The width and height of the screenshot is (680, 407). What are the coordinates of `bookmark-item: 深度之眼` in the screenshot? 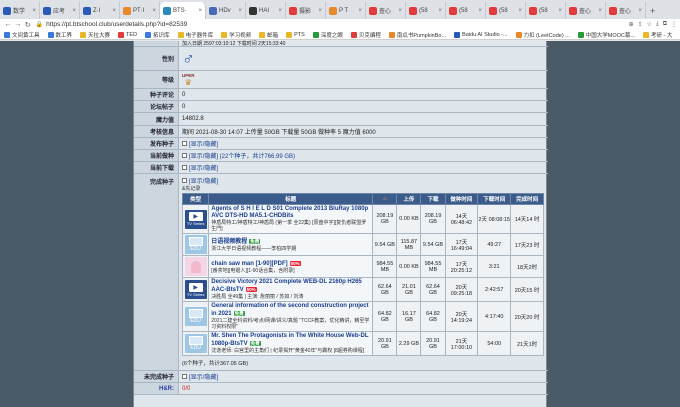 It's located at (328, 35).